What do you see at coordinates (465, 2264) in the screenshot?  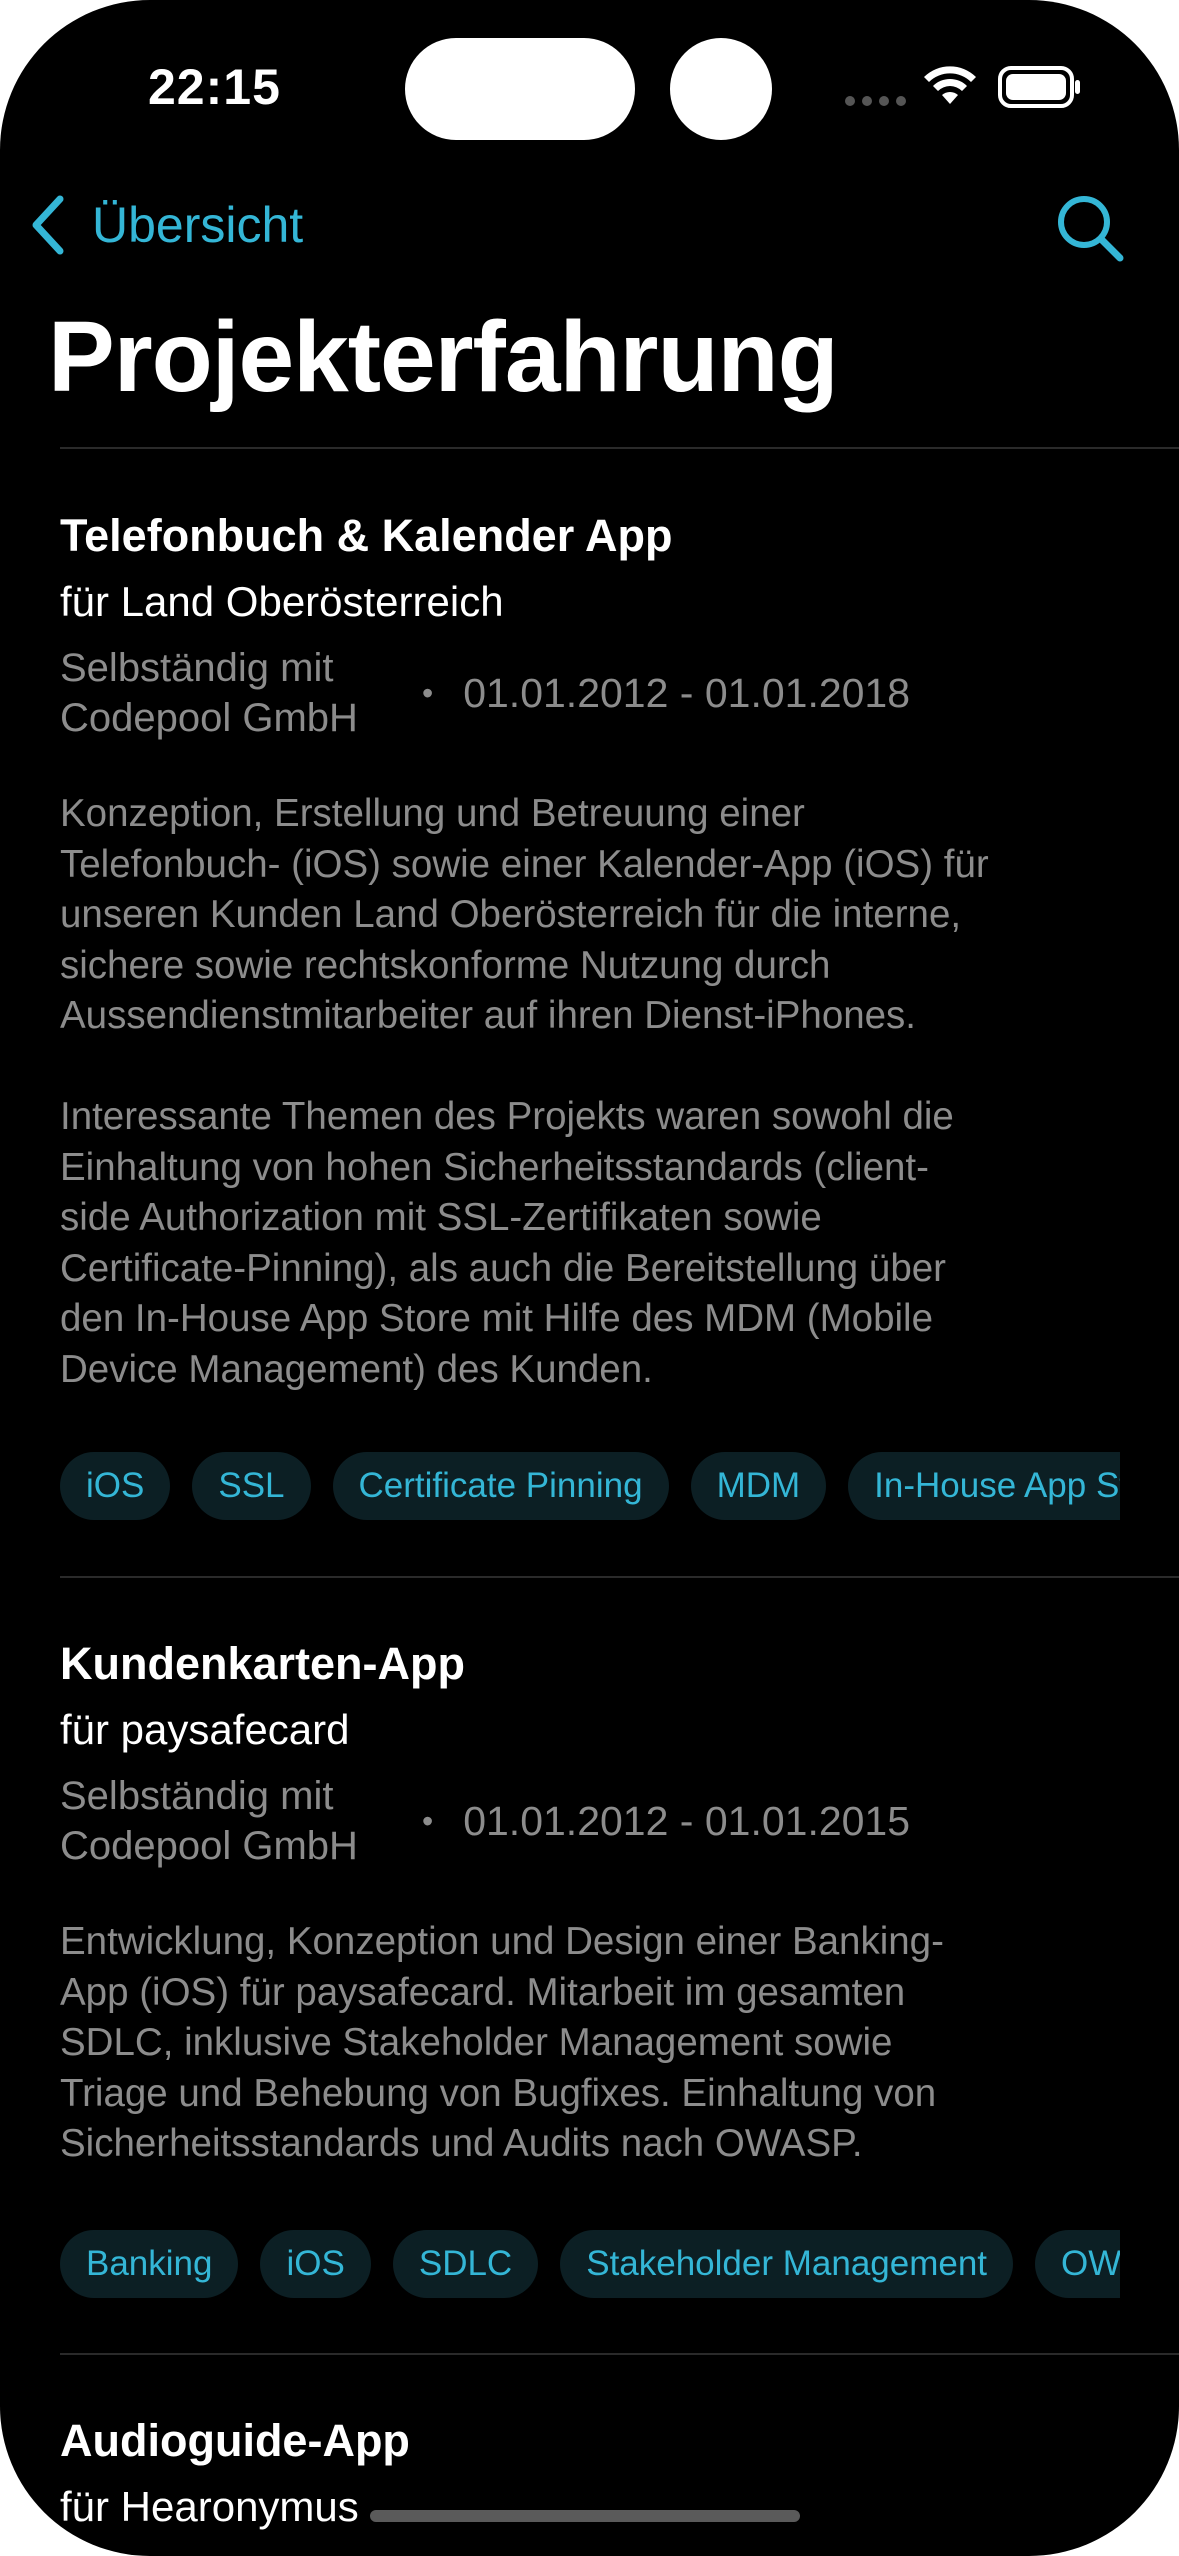 I see `tag-chip: SDLC` at bounding box center [465, 2264].